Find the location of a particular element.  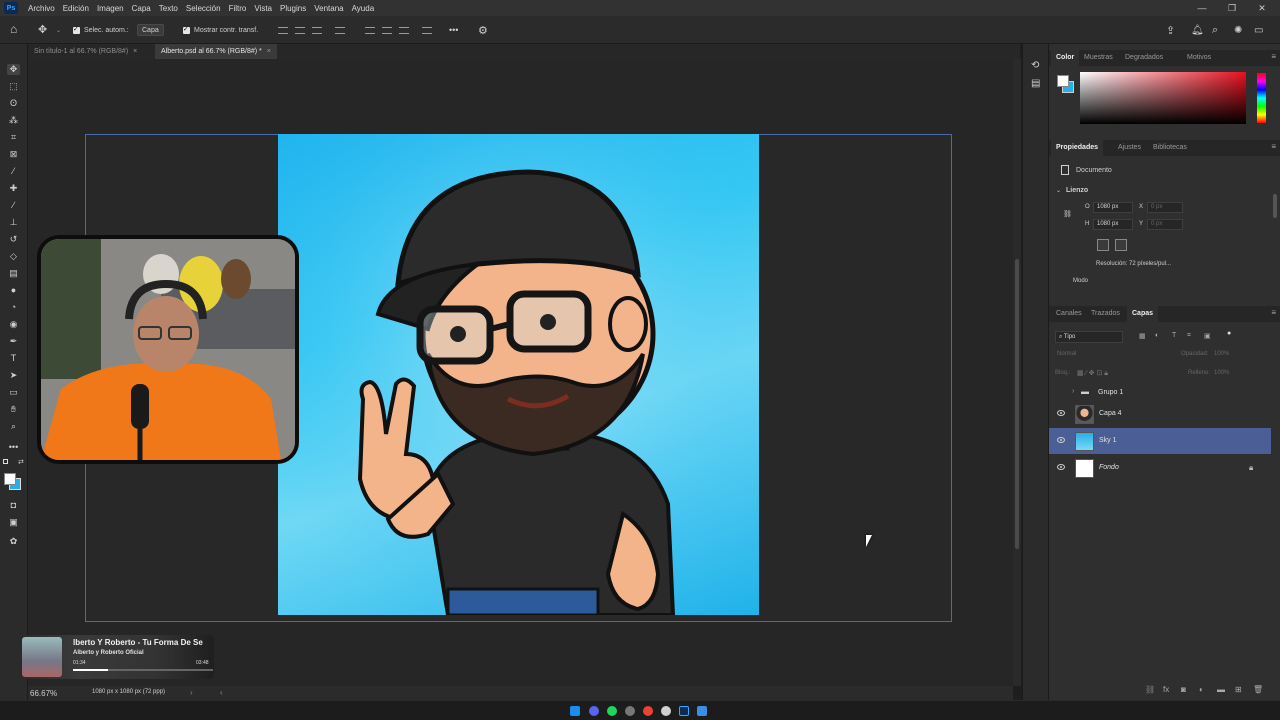

magic-wand-tool-icon: ⁂ is located at coordinates (13, 120).